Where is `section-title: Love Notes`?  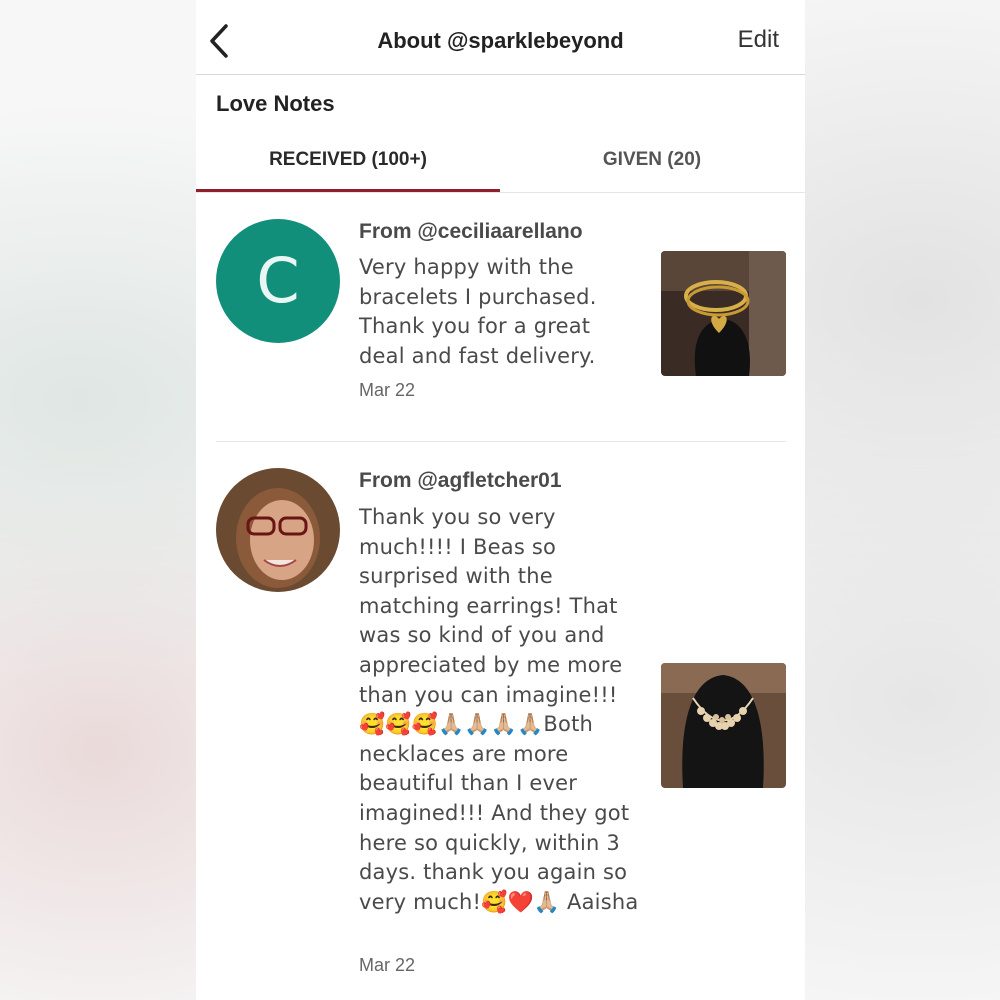 section-title: Love Notes is located at coordinates (275, 103).